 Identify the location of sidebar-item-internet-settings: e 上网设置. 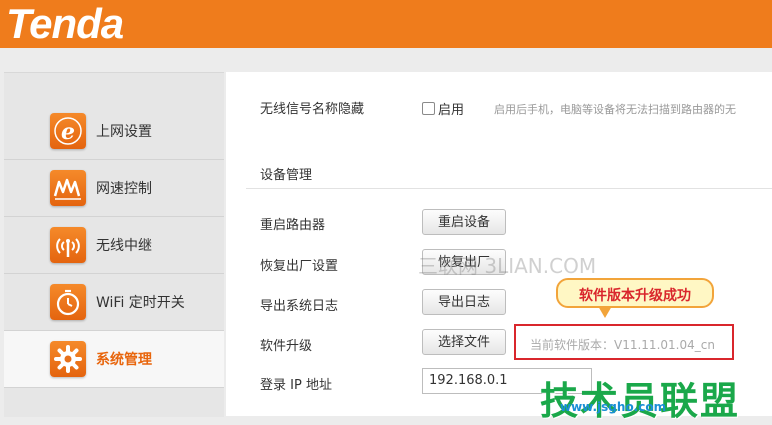
(114, 131).